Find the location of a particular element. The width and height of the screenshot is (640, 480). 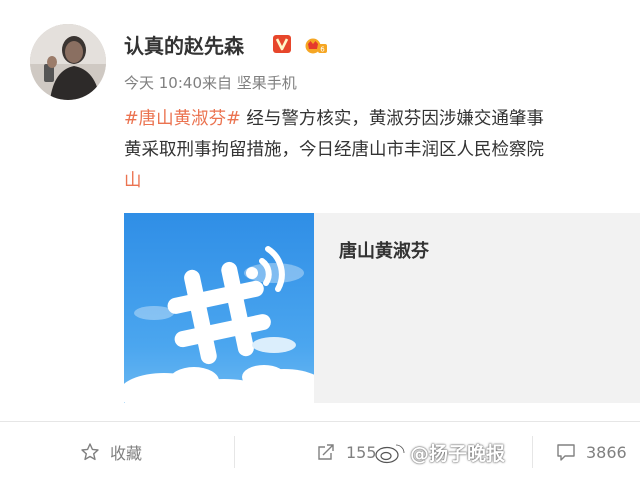

repost-button: 155 is located at coordinates (346, 452).